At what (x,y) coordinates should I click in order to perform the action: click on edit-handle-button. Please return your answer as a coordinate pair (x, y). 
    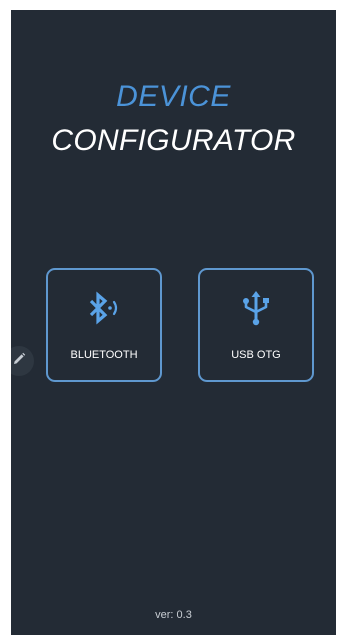
    Looking at the image, I should click on (22, 361).